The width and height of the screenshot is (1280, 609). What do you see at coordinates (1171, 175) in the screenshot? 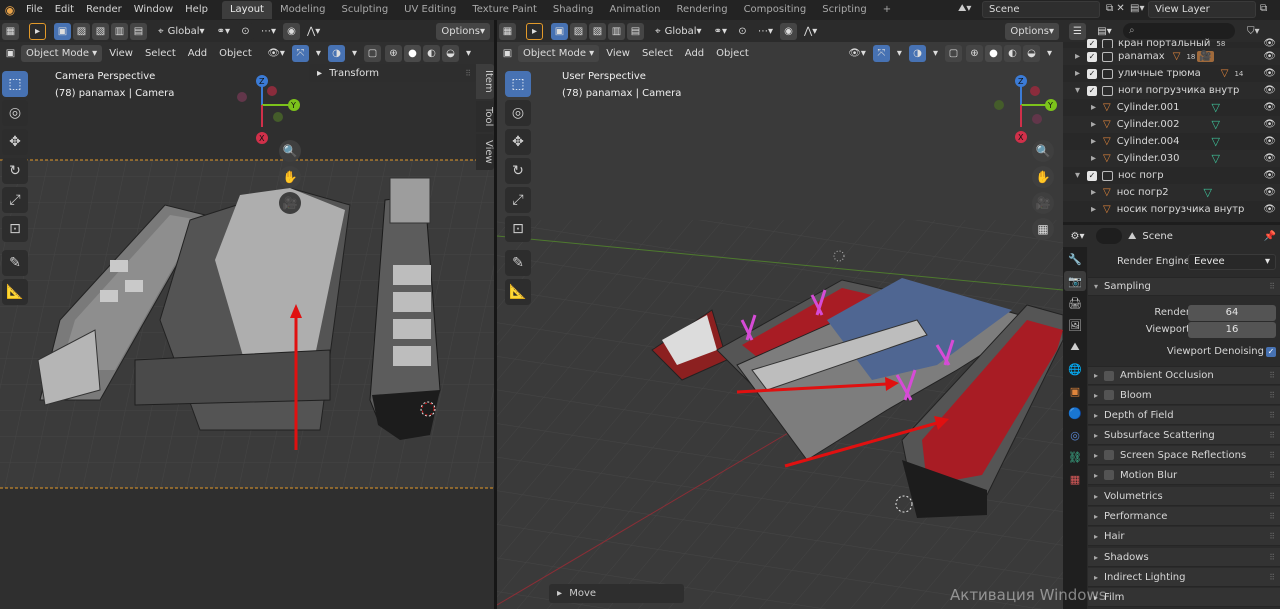
I see `outliner-row: ▾ ✓ нос погр 👁` at bounding box center [1171, 175].